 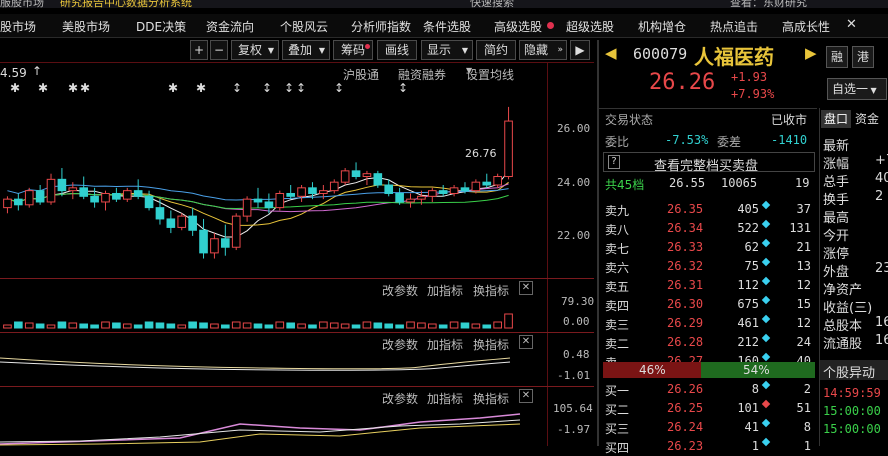 I want to click on y-tick-24: 24.00, so click(x=574, y=182).